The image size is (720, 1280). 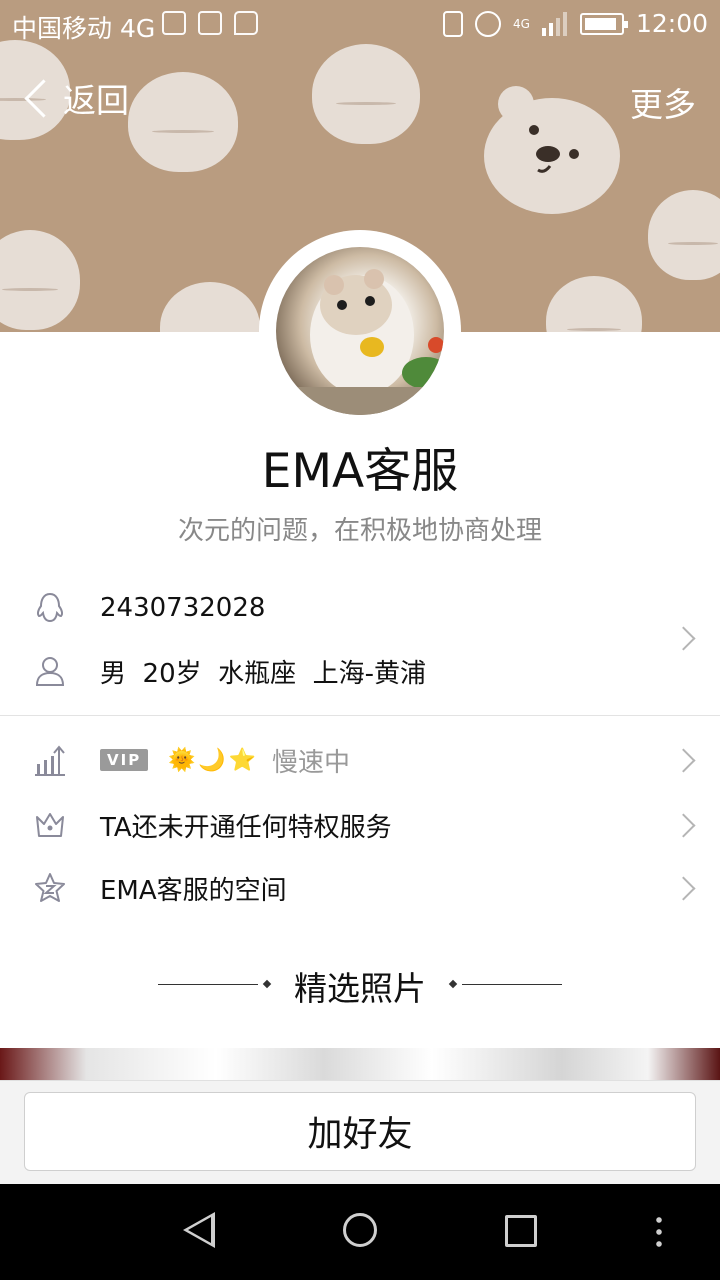 What do you see at coordinates (360, 888) in the screenshot?
I see `space-row: EMA客服的空间` at bounding box center [360, 888].